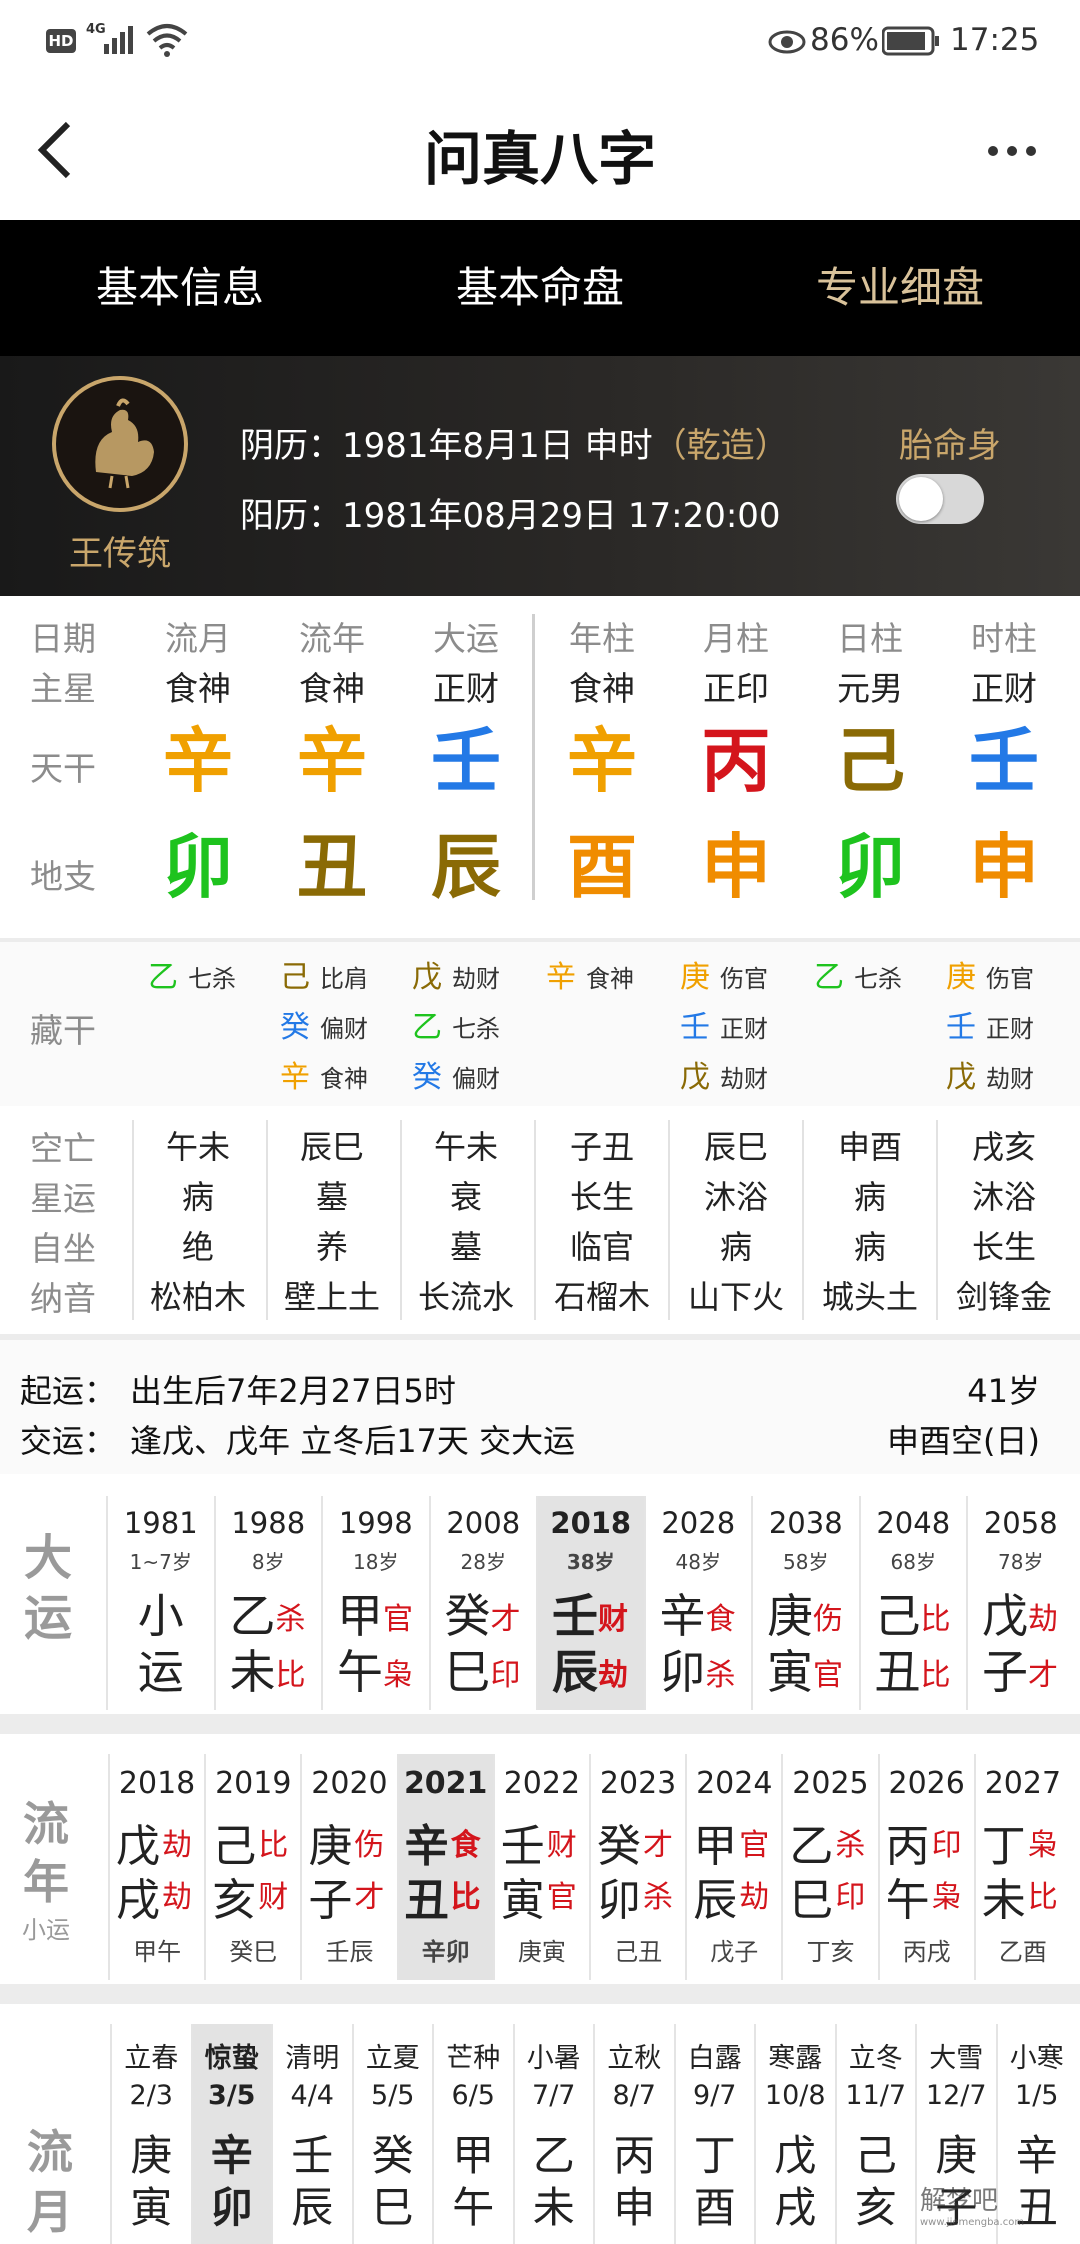 The height and width of the screenshot is (2244, 1080). I want to click on attr-label-star-luck: 星运, so click(63, 1198).